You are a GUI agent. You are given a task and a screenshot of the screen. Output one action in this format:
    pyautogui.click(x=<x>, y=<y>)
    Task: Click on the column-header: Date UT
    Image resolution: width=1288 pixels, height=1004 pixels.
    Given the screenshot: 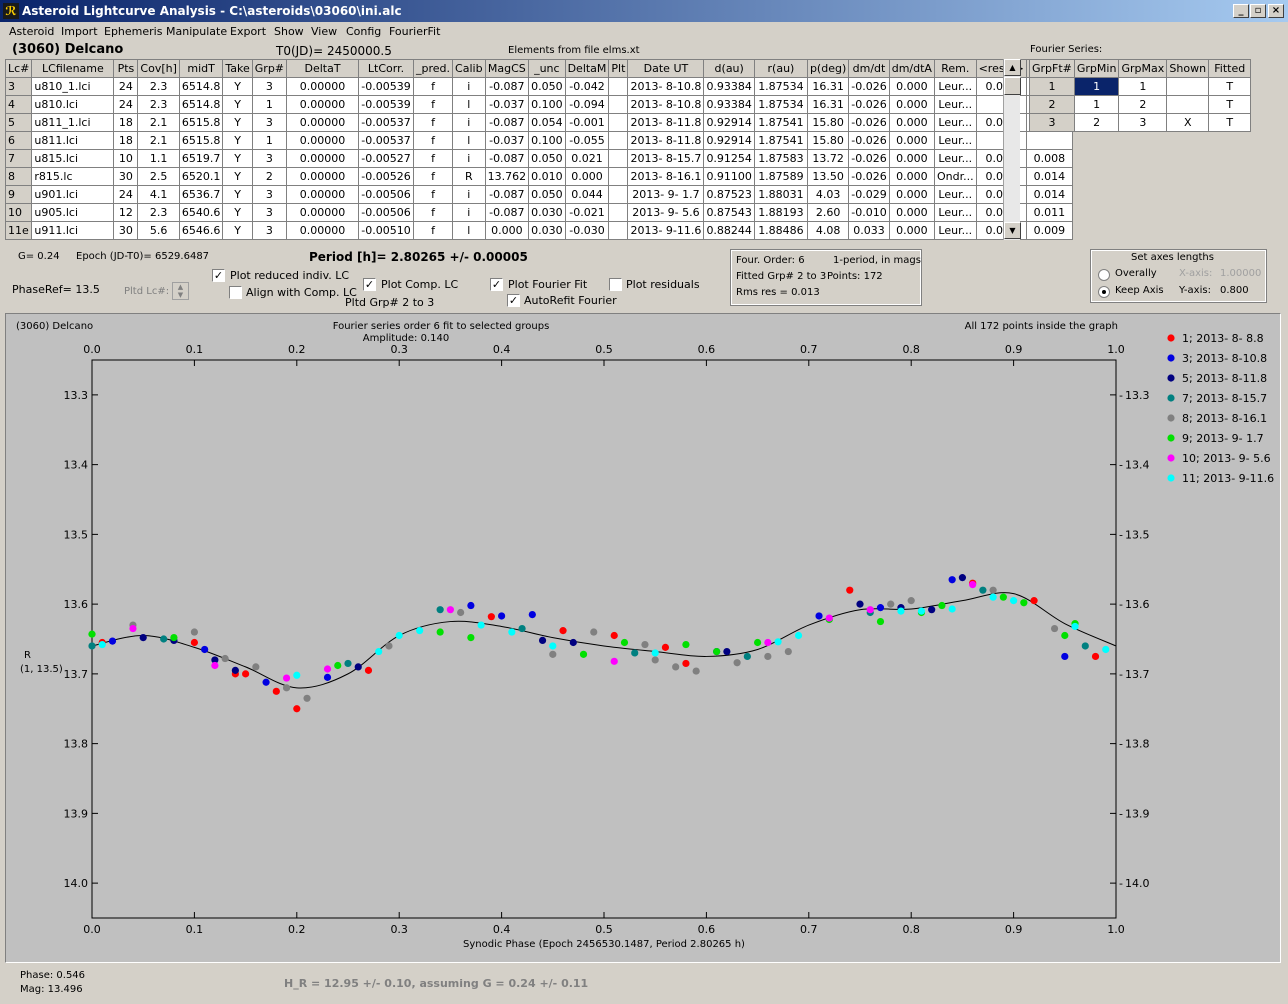 What is the action you would take?
    pyautogui.click(x=666, y=68)
    